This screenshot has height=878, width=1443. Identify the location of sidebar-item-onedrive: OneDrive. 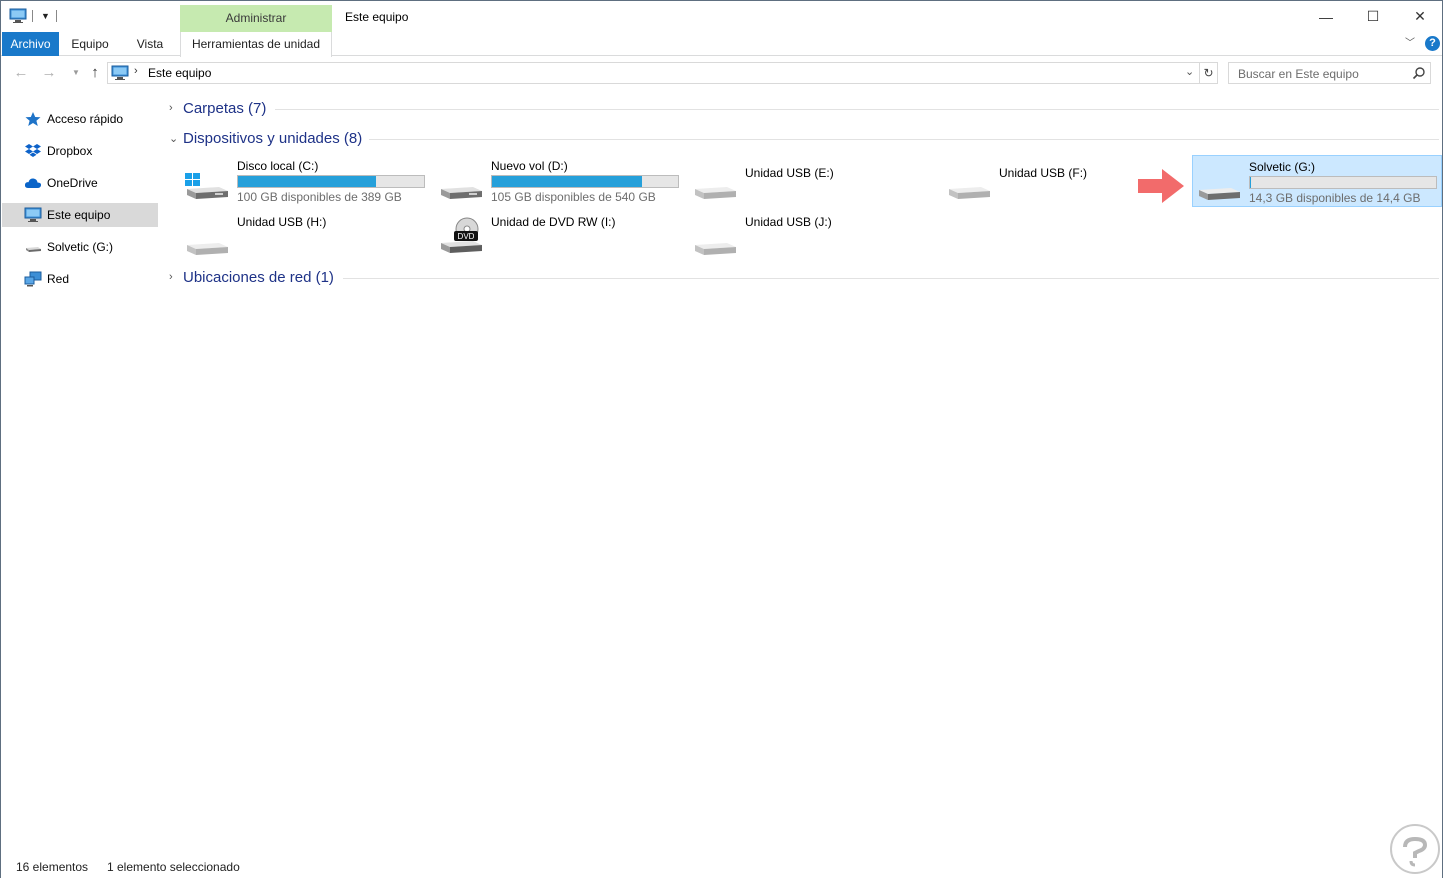
(80, 183).